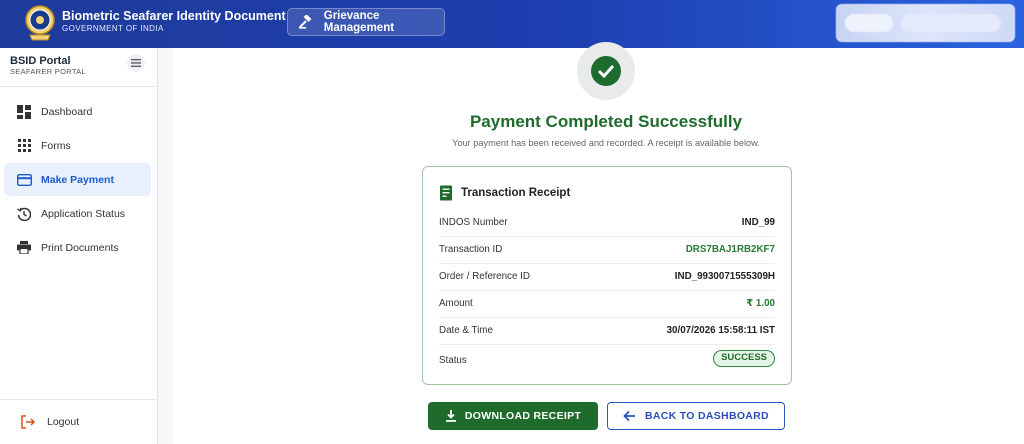 The width and height of the screenshot is (1024, 444). I want to click on brand-name: BSID Portal, so click(40, 61).